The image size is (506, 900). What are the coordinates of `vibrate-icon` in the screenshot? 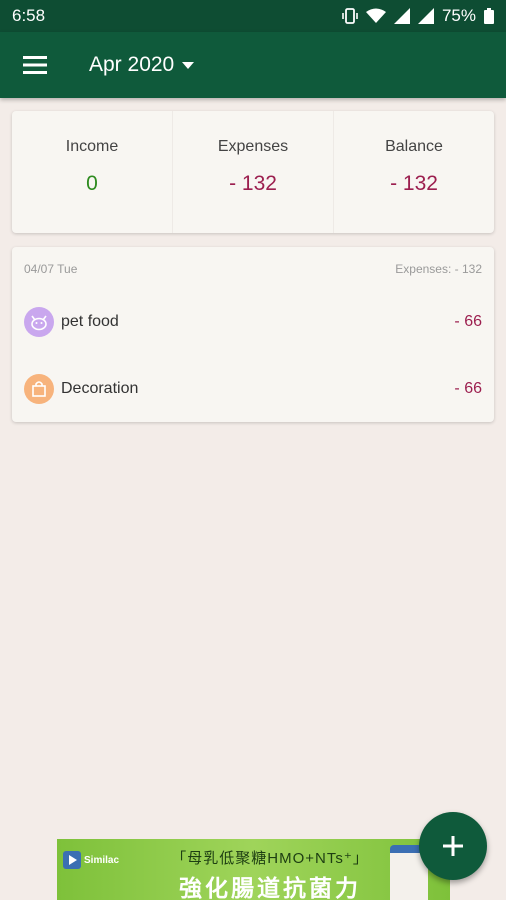 It's located at (350, 16).